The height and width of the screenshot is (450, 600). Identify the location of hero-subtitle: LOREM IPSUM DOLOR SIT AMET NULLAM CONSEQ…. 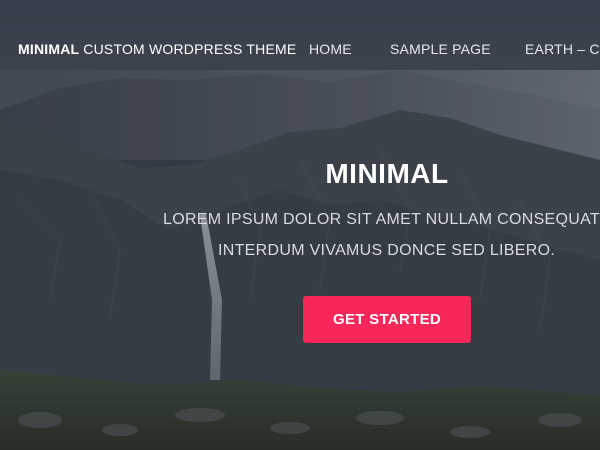
(300, 241).